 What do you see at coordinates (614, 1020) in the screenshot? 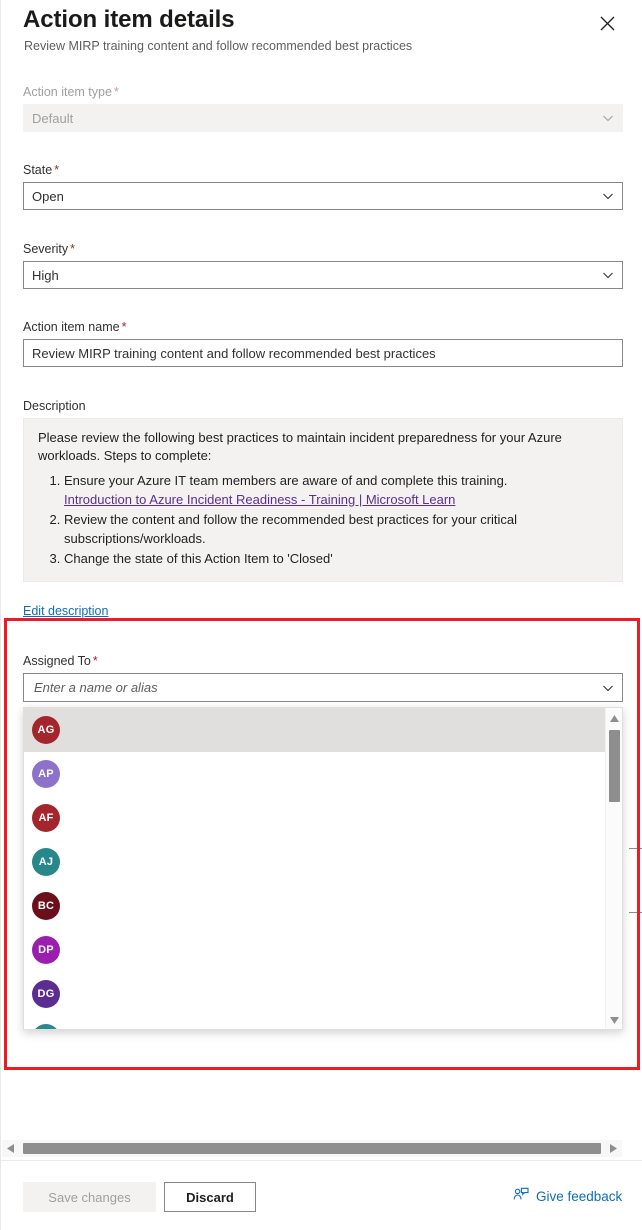
I see `scroll-down-arrow-icon` at bounding box center [614, 1020].